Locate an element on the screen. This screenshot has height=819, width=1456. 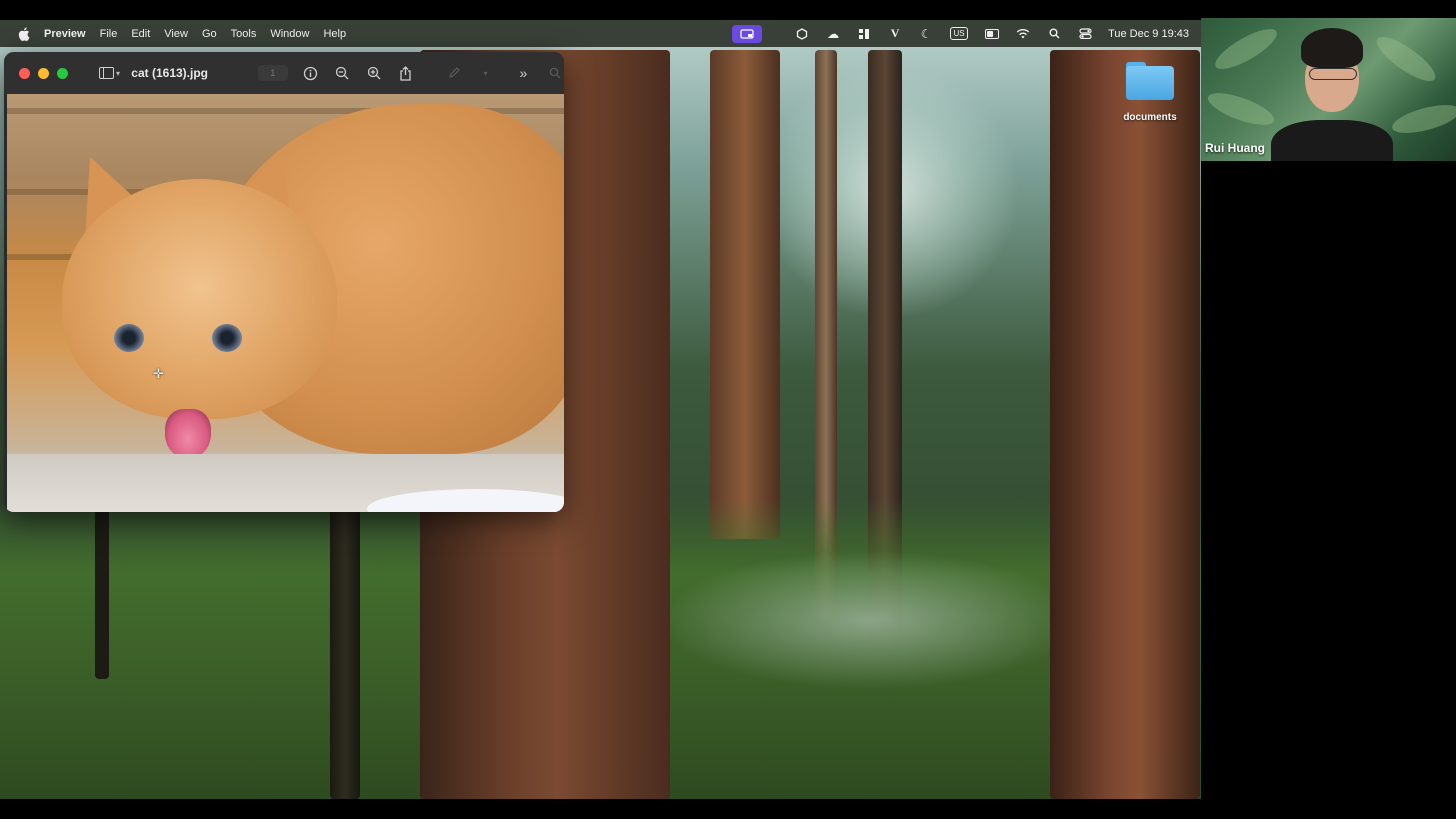
menu-edit: Edit is located at coordinates (140, 34).